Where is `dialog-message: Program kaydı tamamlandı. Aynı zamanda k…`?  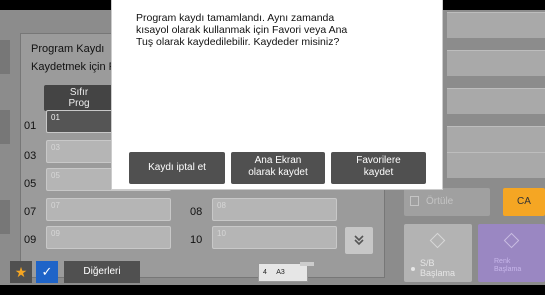 dialog-message: Program kaydı tamamlandı. Aynı zamanda k… is located at coordinates (242, 30).